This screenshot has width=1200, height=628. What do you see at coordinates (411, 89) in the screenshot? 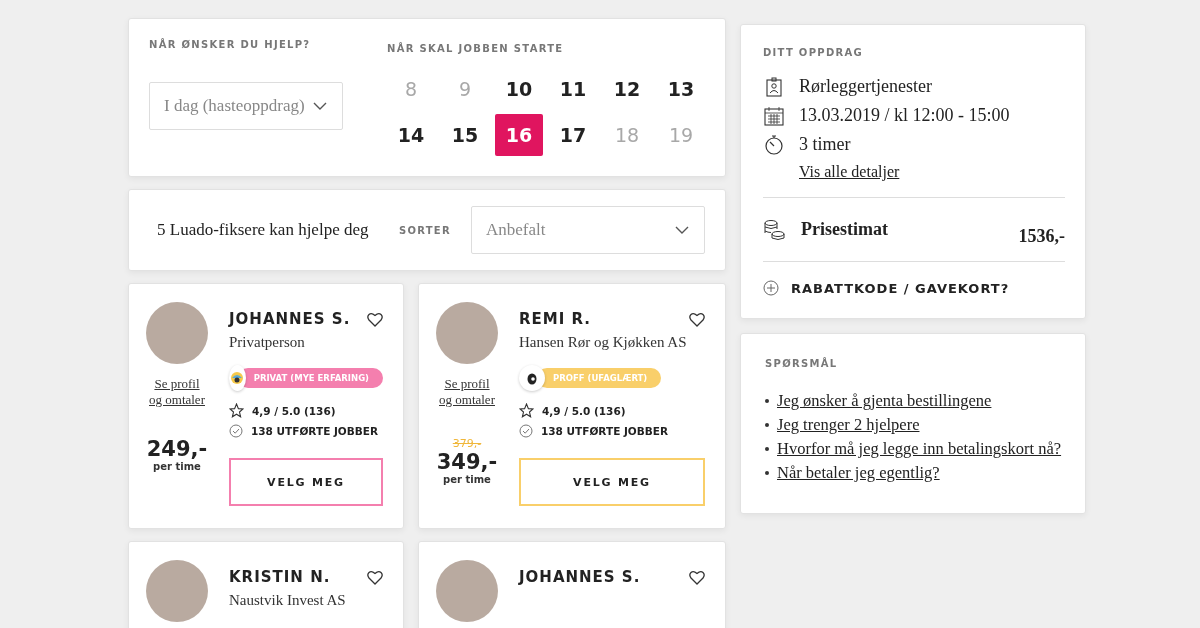
I see `calendar-day: 8` at bounding box center [411, 89].